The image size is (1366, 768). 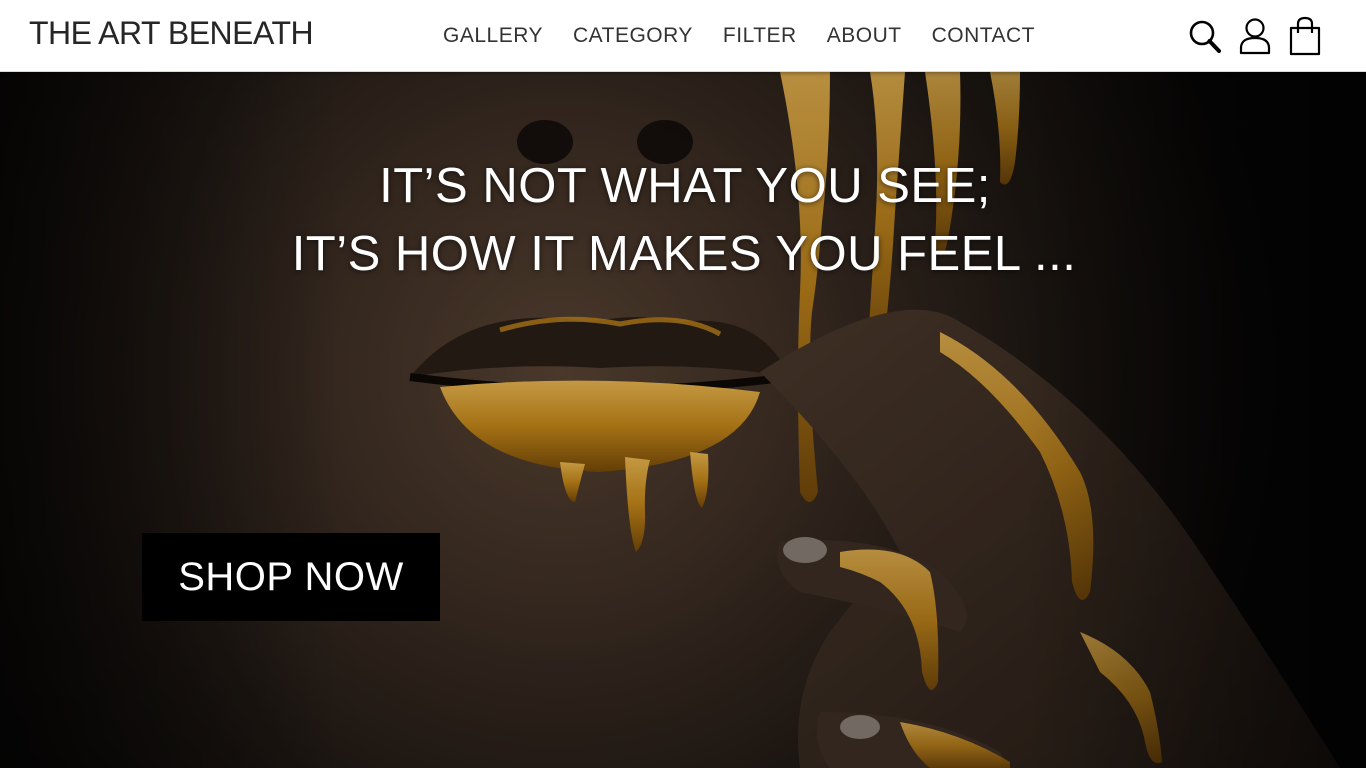 I want to click on user-icon, so click(x=1255, y=36).